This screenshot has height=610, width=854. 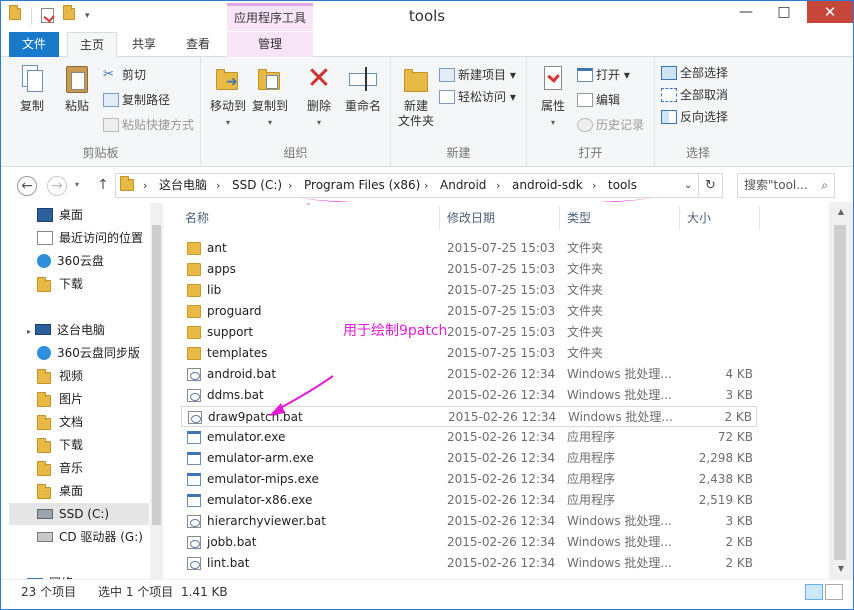 What do you see at coordinates (579, 219) in the screenshot?
I see `column-header-type: 类型` at bounding box center [579, 219].